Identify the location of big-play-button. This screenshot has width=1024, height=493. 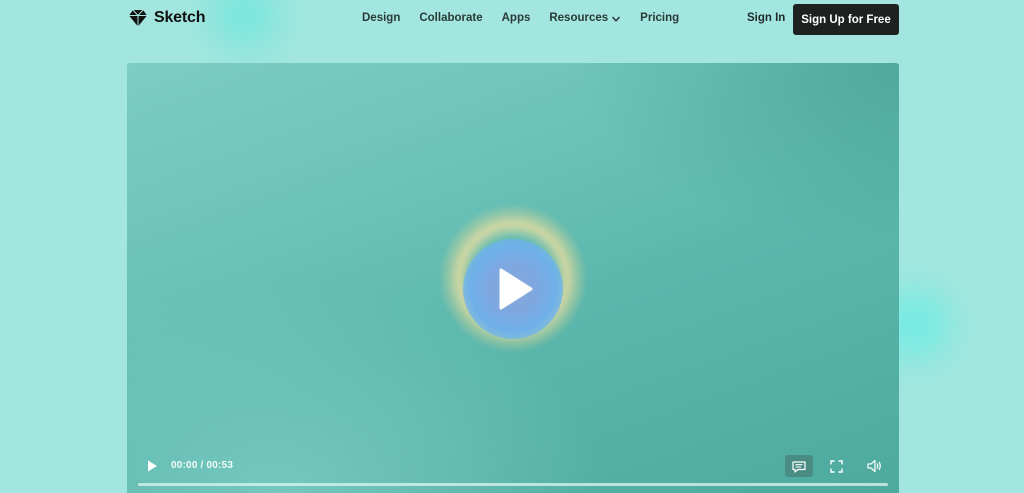
(513, 289).